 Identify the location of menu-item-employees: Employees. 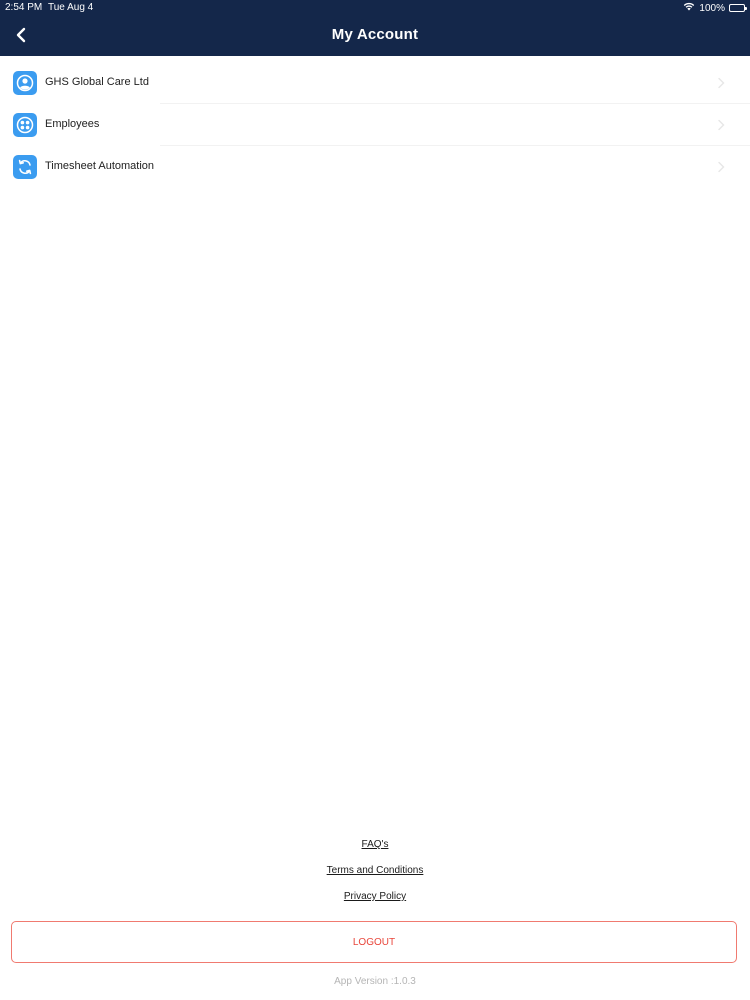
(375, 125).